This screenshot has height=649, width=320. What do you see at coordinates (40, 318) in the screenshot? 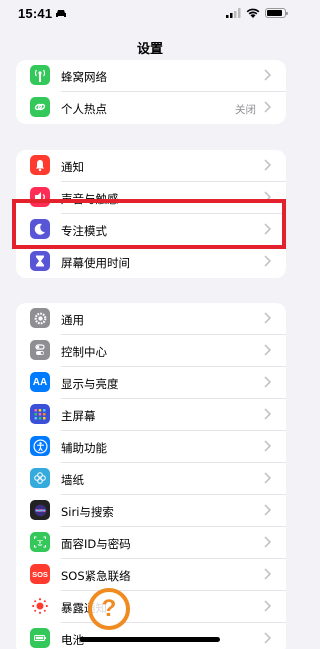
I see `gear-icon` at bounding box center [40, 318].